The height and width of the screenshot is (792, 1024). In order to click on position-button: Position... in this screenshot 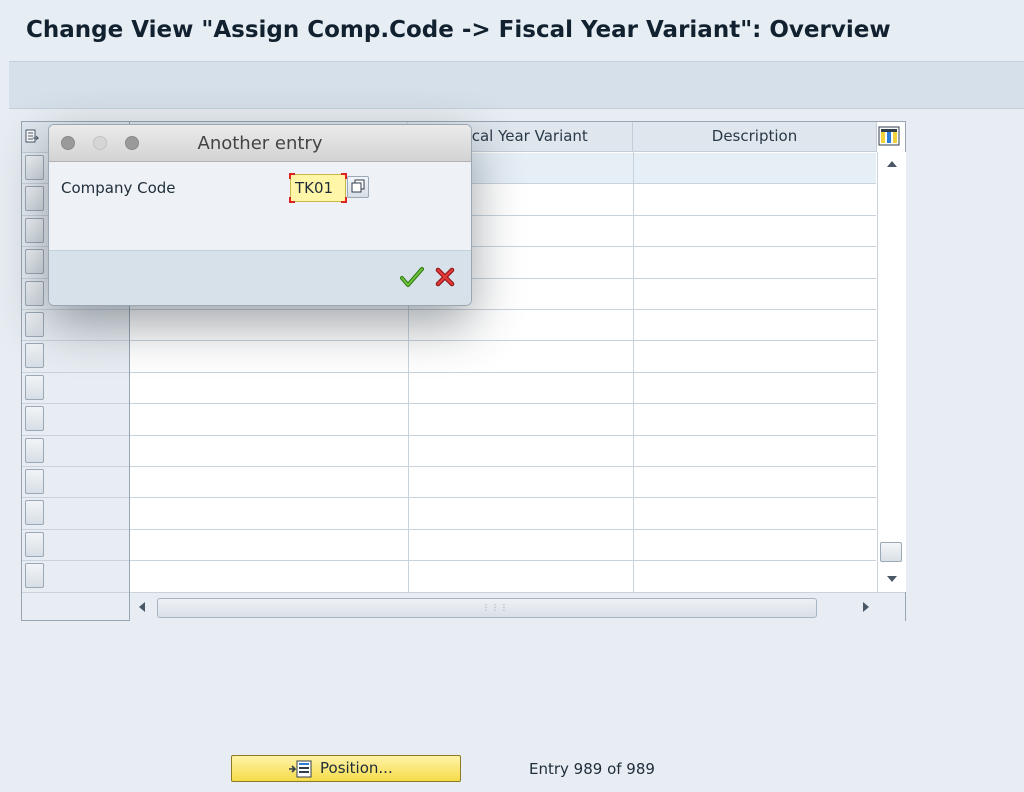, I will do `click(346, 768)`.